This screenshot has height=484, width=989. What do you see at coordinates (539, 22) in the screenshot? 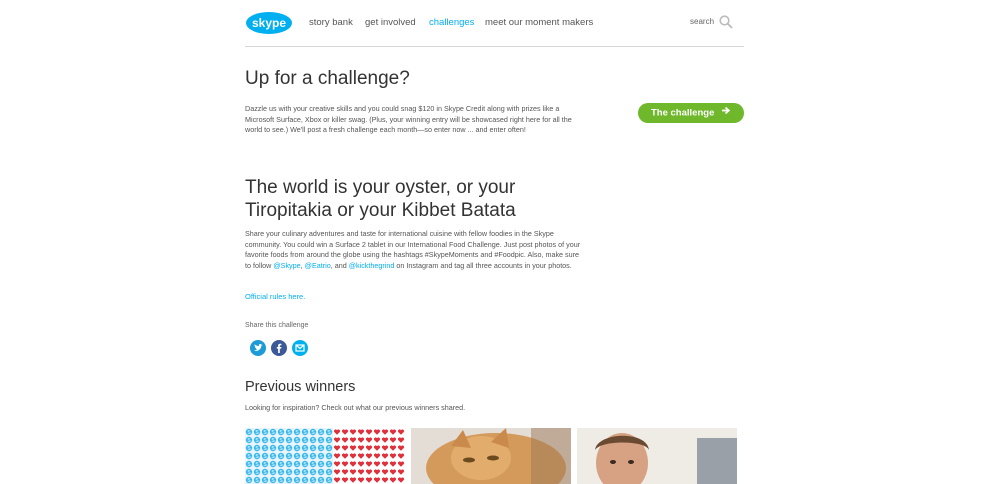
I see `nav-meet-moment-makers: meet our moment makers` at bounding box center [539, 22].